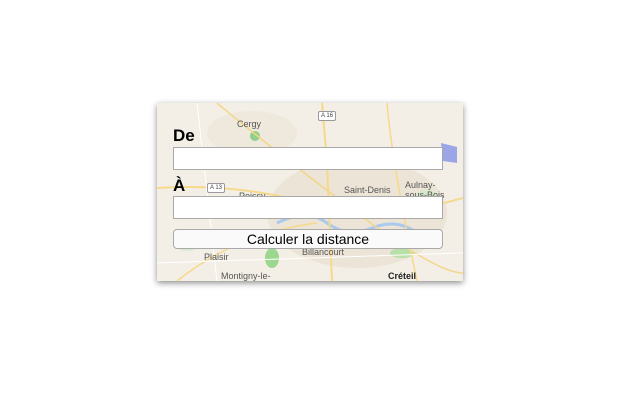 This screenshot has width=640, height=400. I want to click on map-label-creteil: Créteil, so click(402, 276).